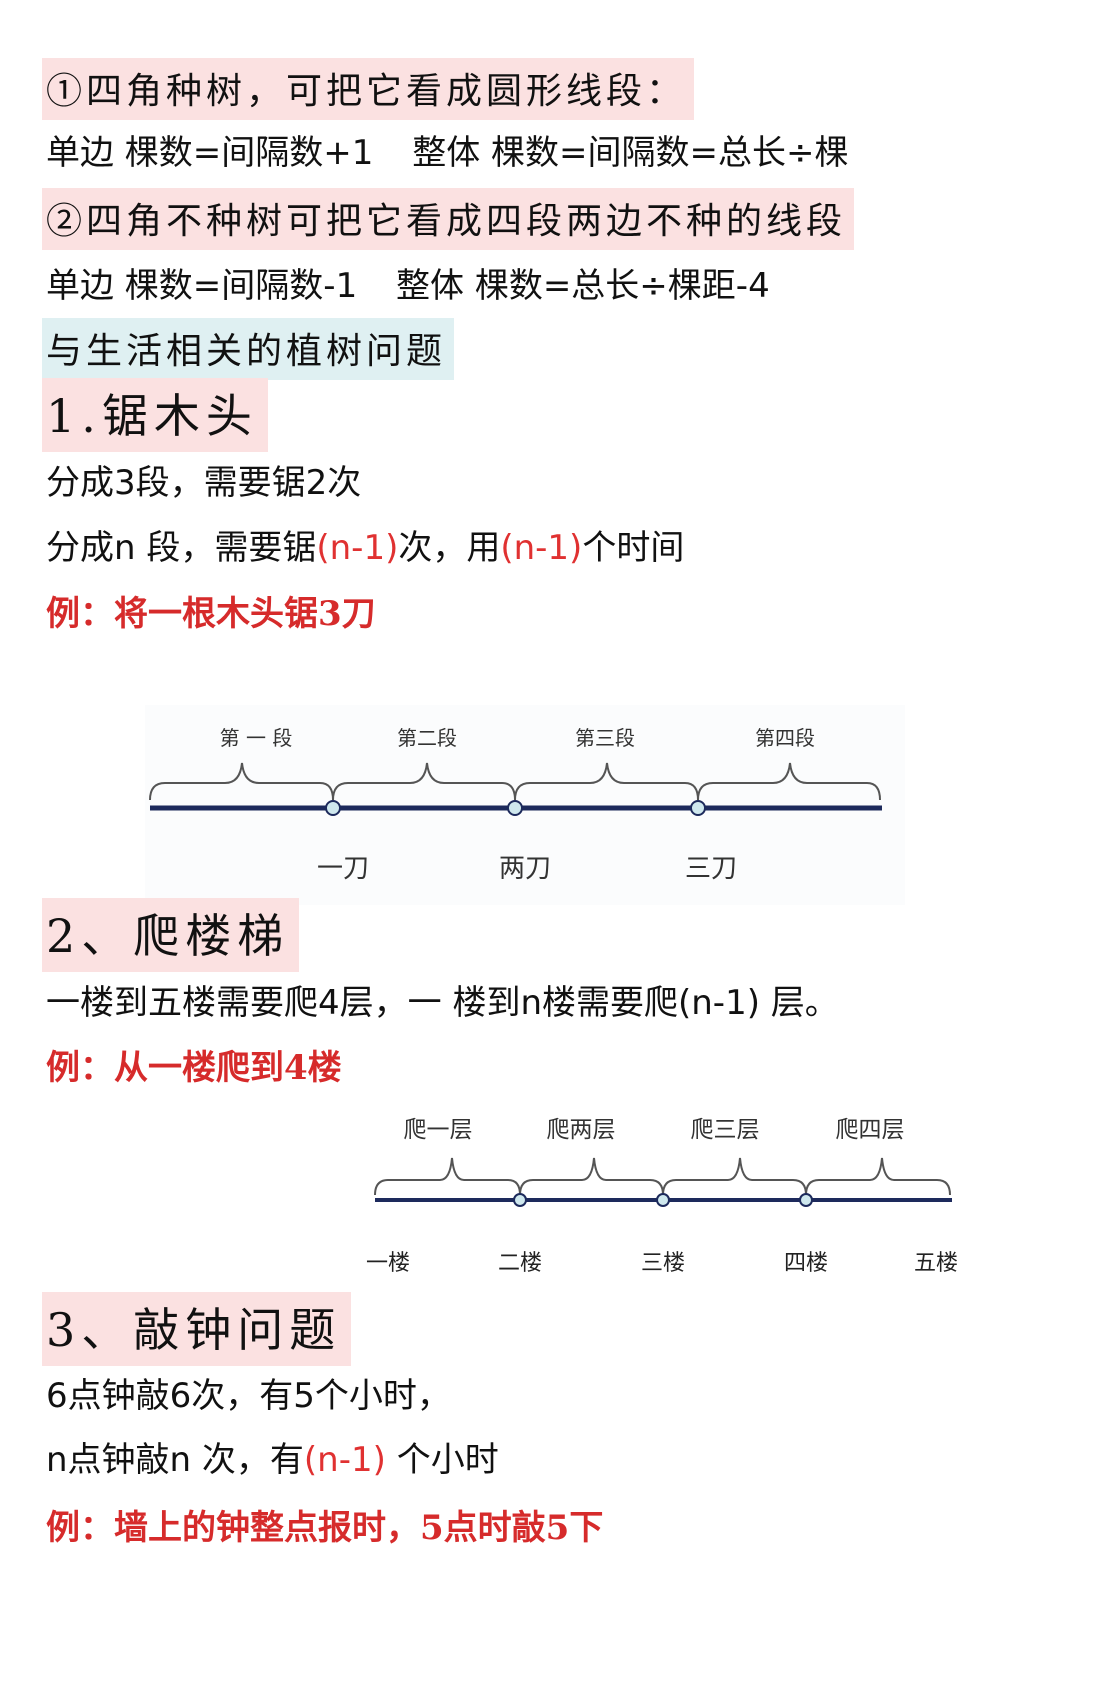  I want to click on stairs-example: 例：从一楼爬到4楼, so click(194, 1068).